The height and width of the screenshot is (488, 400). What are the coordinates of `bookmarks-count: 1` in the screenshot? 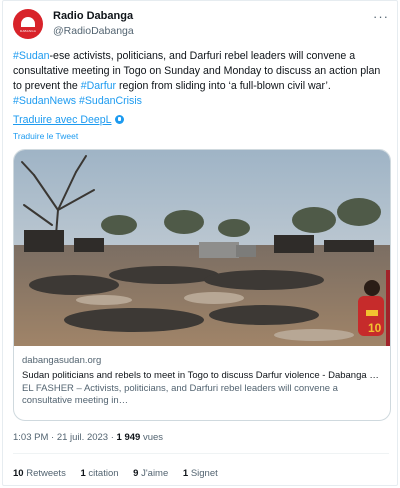 It's located at (185, 473).